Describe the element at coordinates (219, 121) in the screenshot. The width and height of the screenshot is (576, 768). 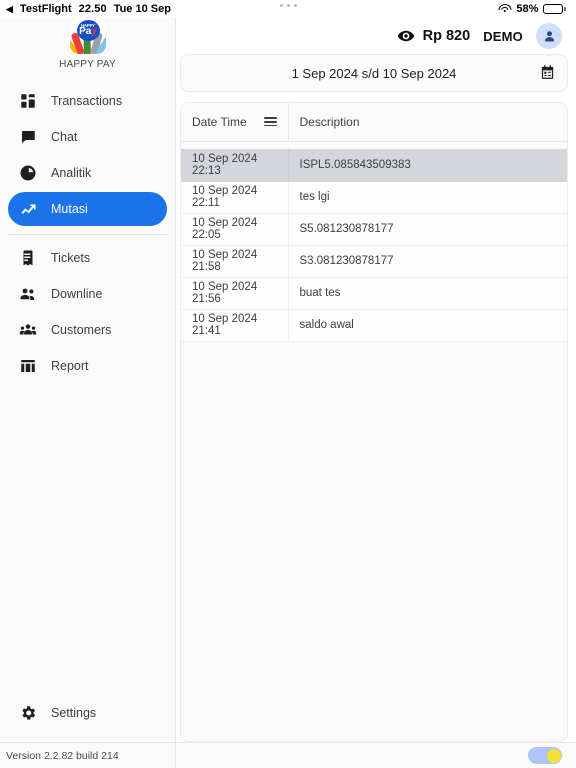
I see `column-header-label: Date Time` at that location.